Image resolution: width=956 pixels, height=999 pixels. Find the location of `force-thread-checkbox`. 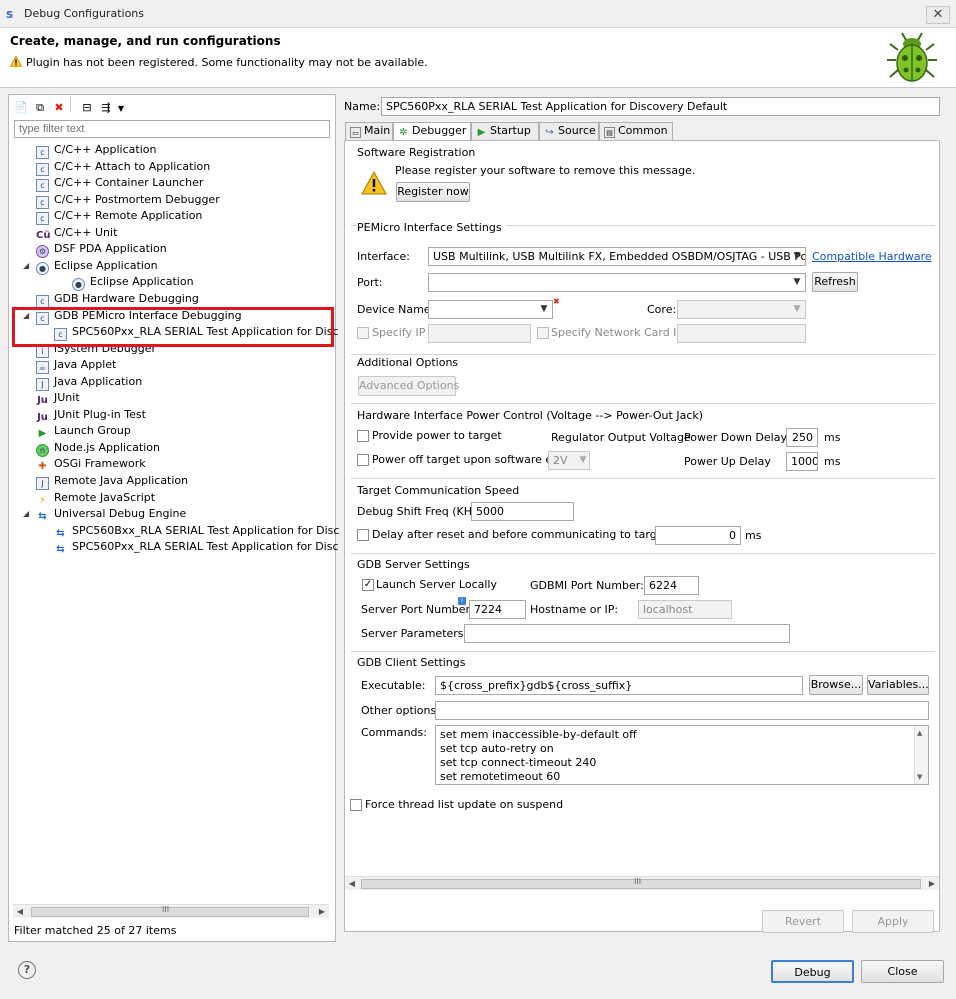

force-thread-checkbox is located at coordinates (356, 805).